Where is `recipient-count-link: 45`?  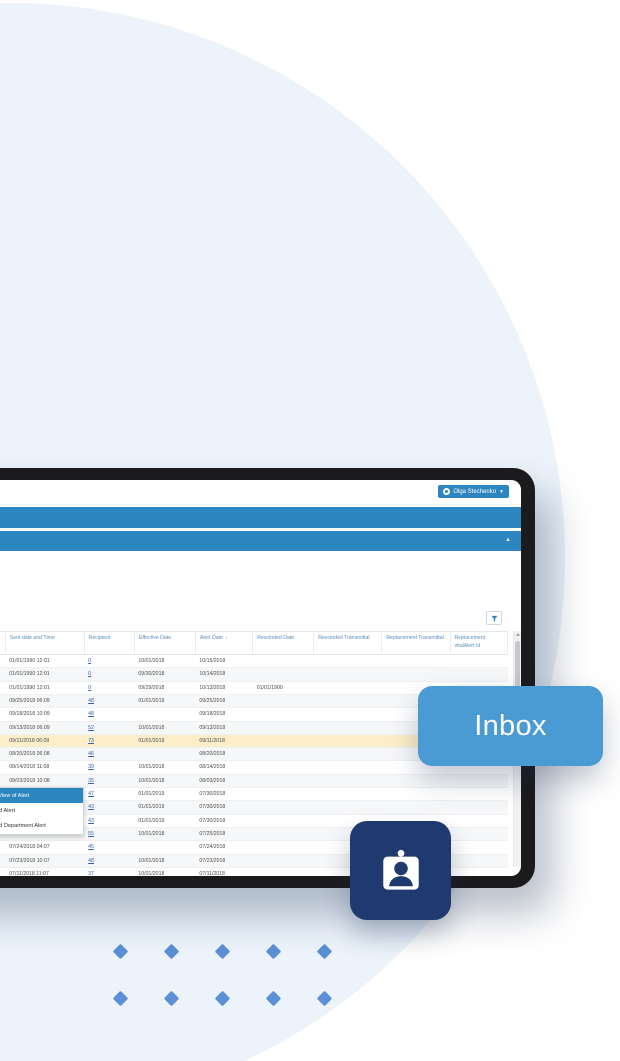 recipient-count-link: 45 is located at coordinates (109, 847).